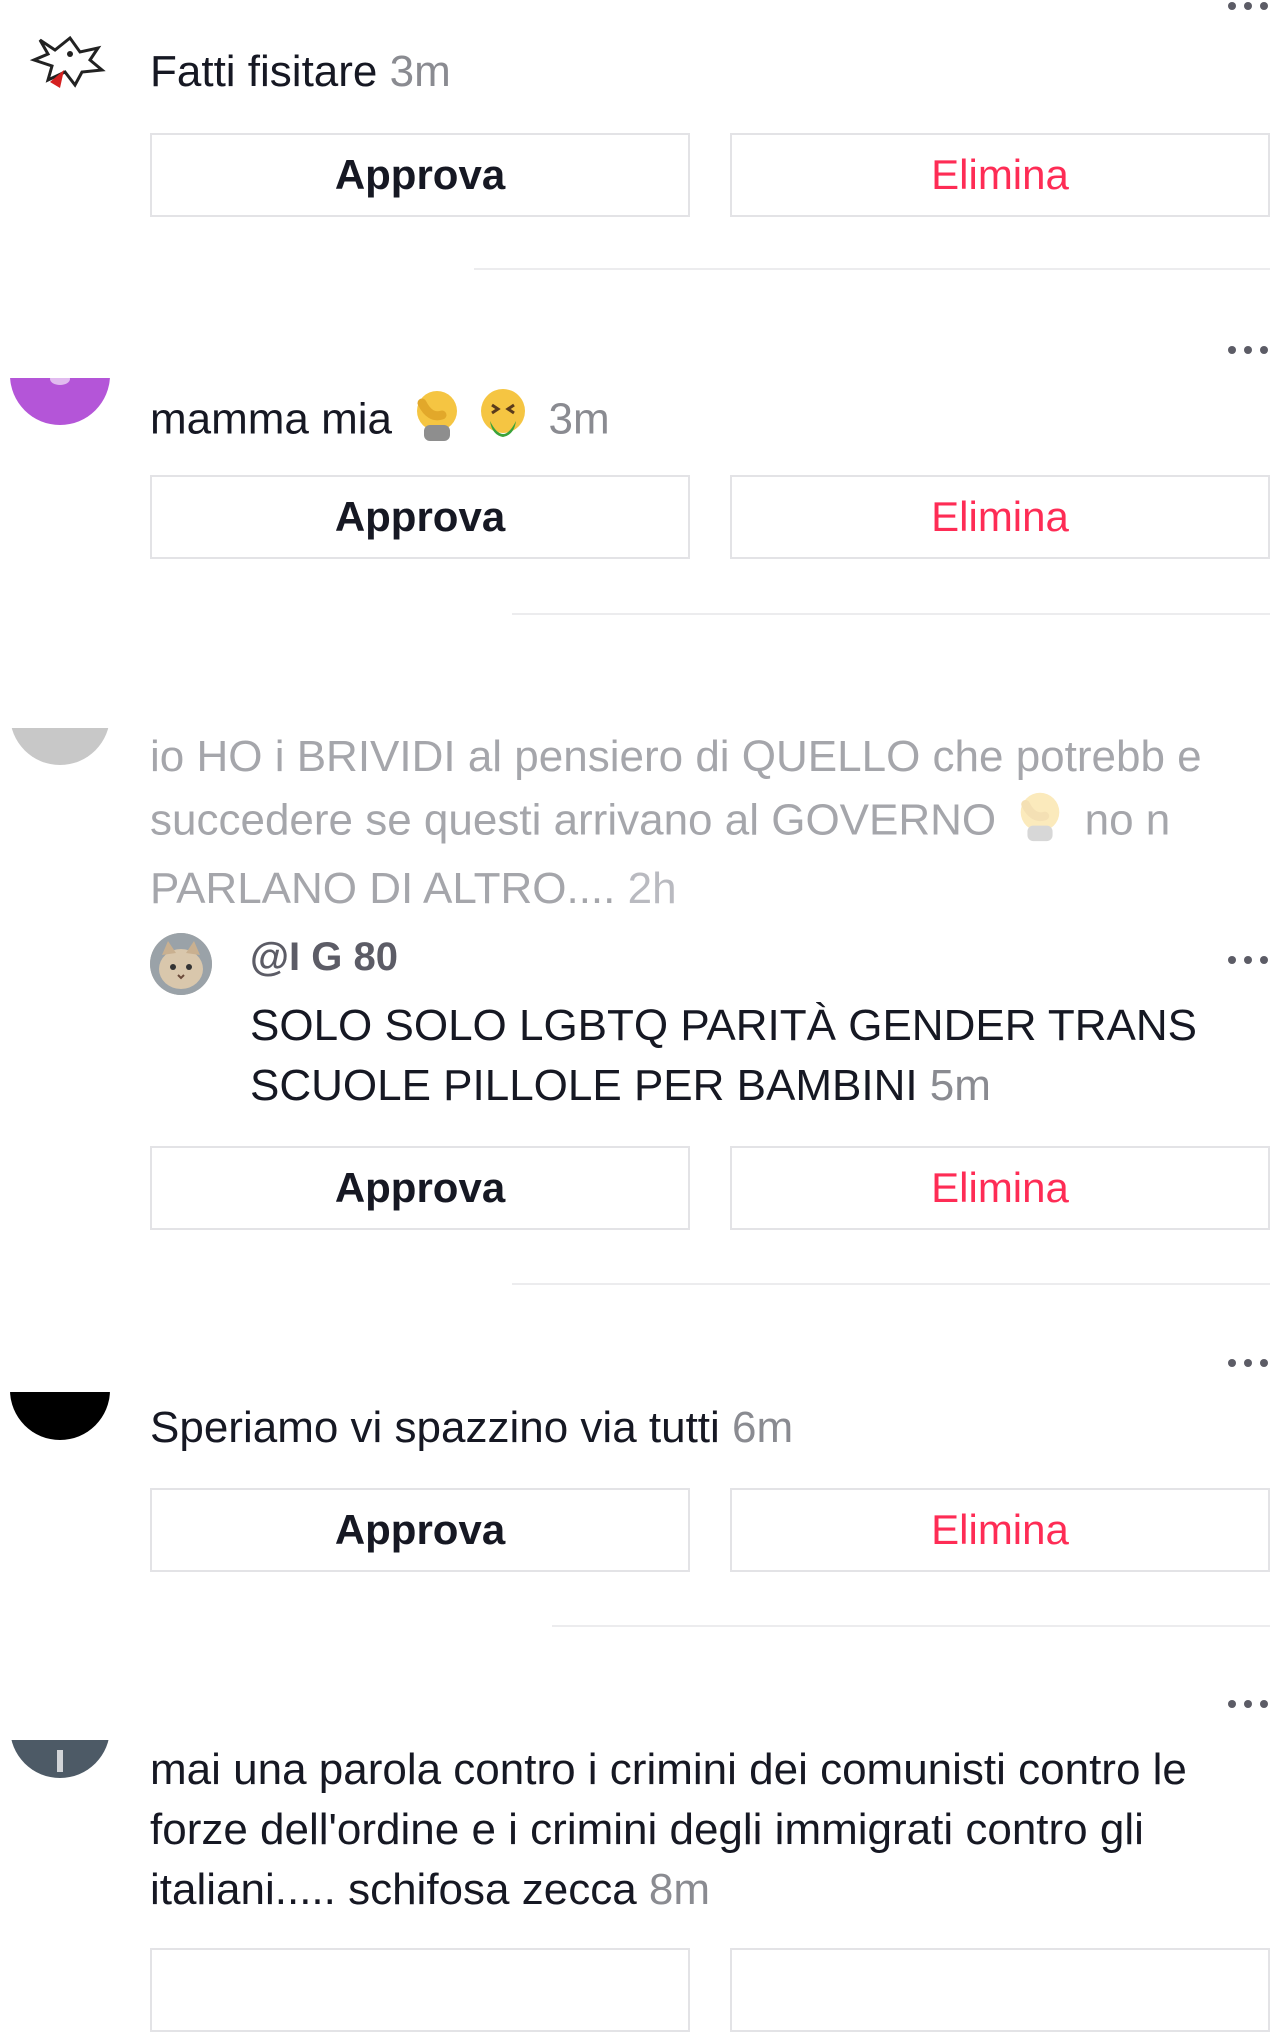  I want to click on approve-button, so click(420, 1990).